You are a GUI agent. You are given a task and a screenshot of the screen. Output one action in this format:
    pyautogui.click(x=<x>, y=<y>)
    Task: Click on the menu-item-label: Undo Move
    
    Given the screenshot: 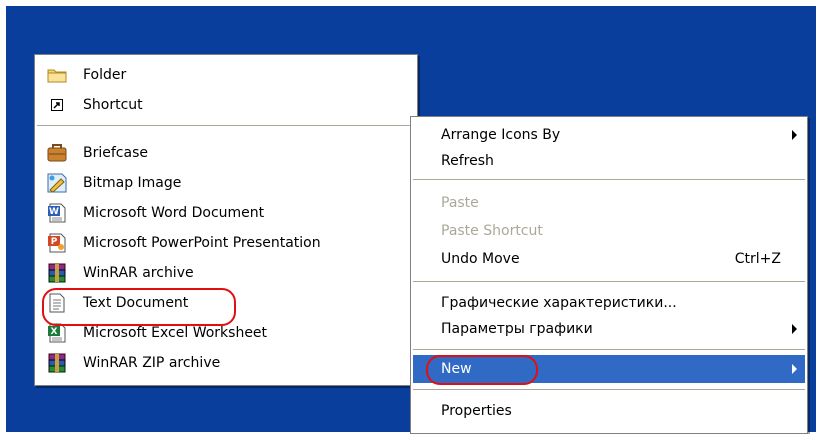 What is the action you would take?
    pyautogui.click(x=480, y=259)
    